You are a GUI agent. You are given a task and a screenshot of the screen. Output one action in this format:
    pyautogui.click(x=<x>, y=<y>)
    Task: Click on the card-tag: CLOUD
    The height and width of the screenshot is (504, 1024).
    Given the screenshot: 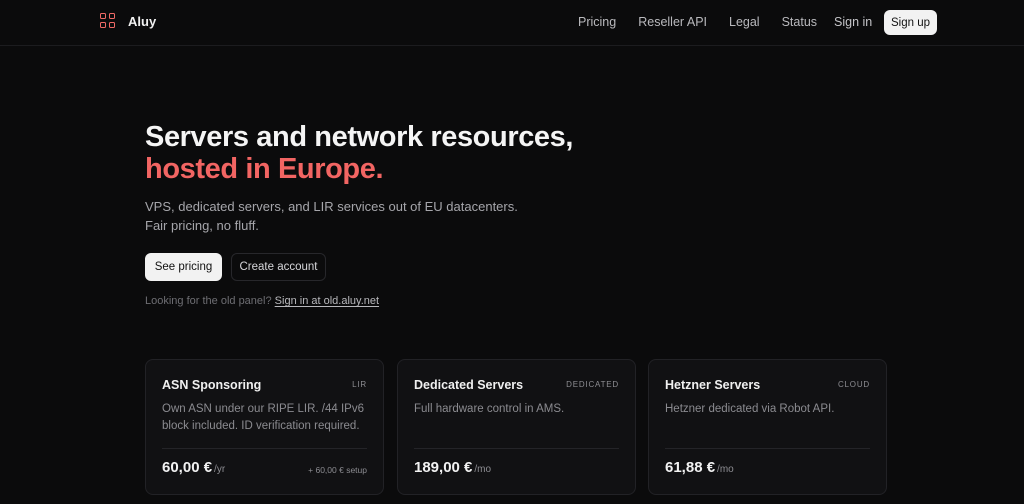 What is the action you would take?
    pyautogui.click(x=853, y=384)
    